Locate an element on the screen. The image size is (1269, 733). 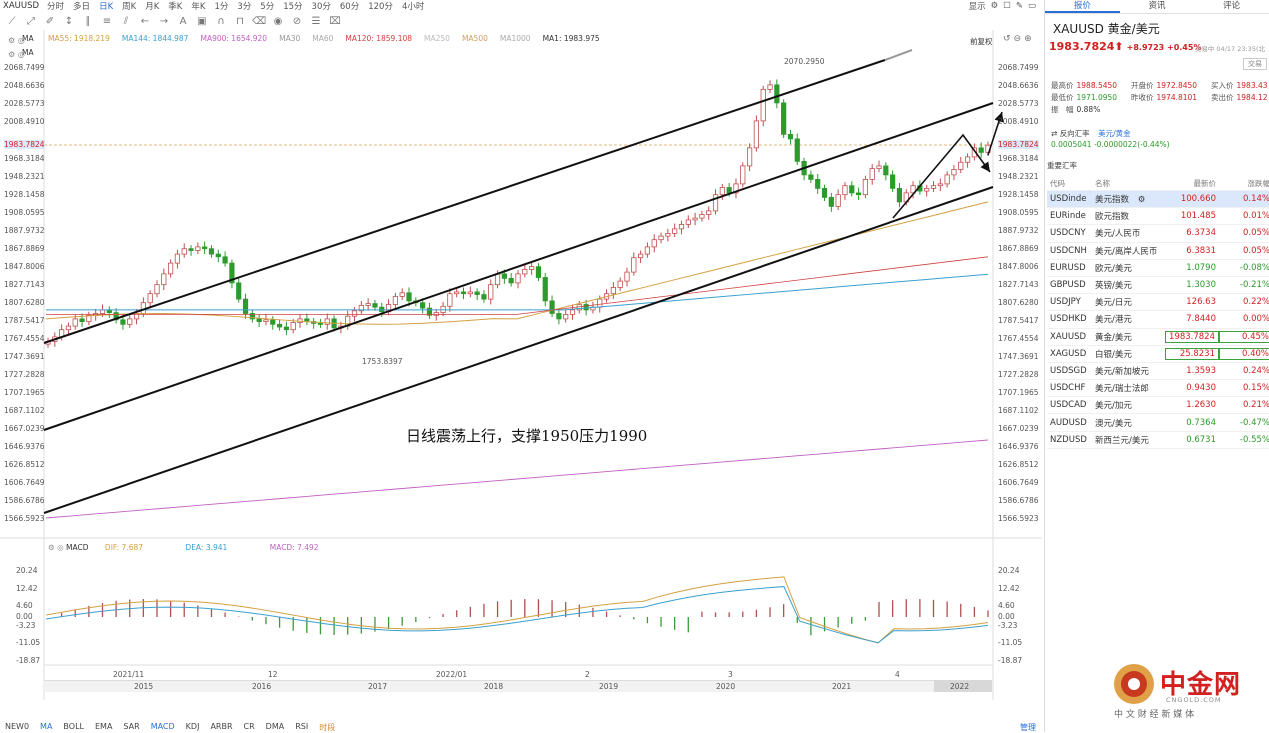
indicator-tab: MA is located at coordinates (46, 727).